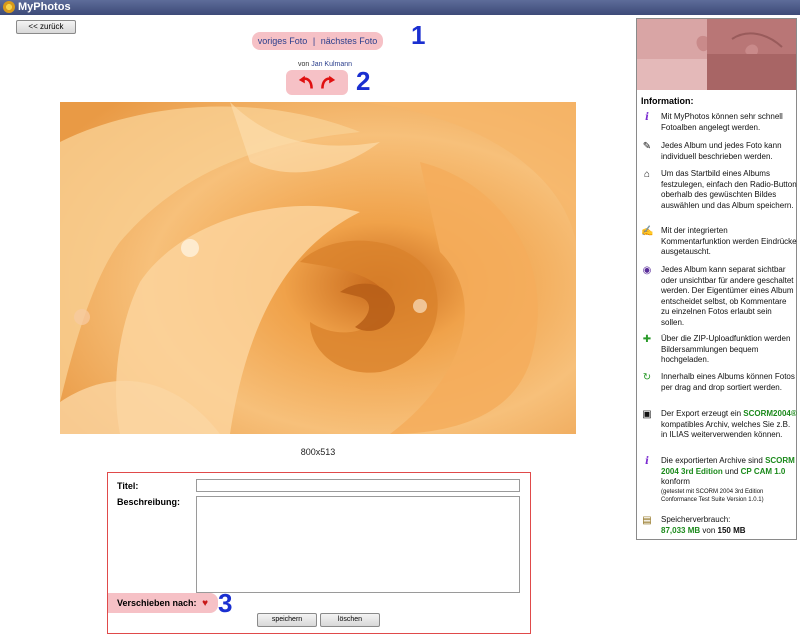  Describe the element at coordinates (647, 520) in the screenshot. I see `storage-icon: ▤` at that location.